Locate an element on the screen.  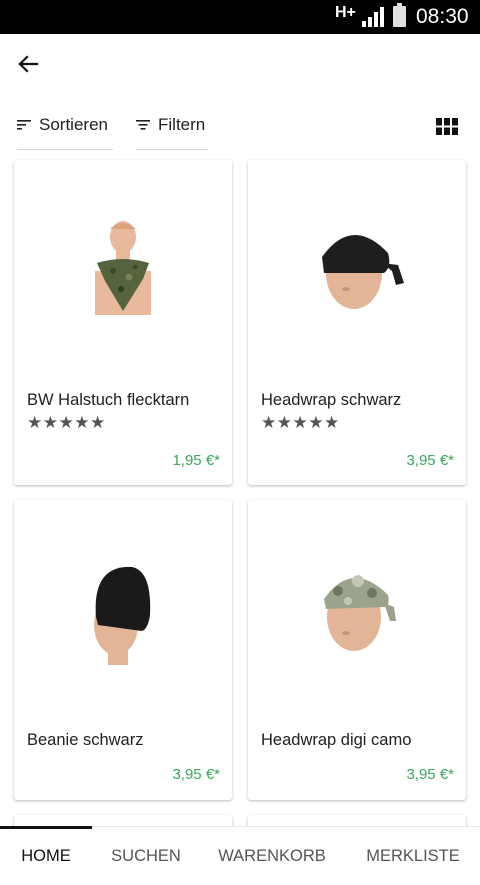
nav-wishlist: MERKLISTE is located at coordinates (413, 856).